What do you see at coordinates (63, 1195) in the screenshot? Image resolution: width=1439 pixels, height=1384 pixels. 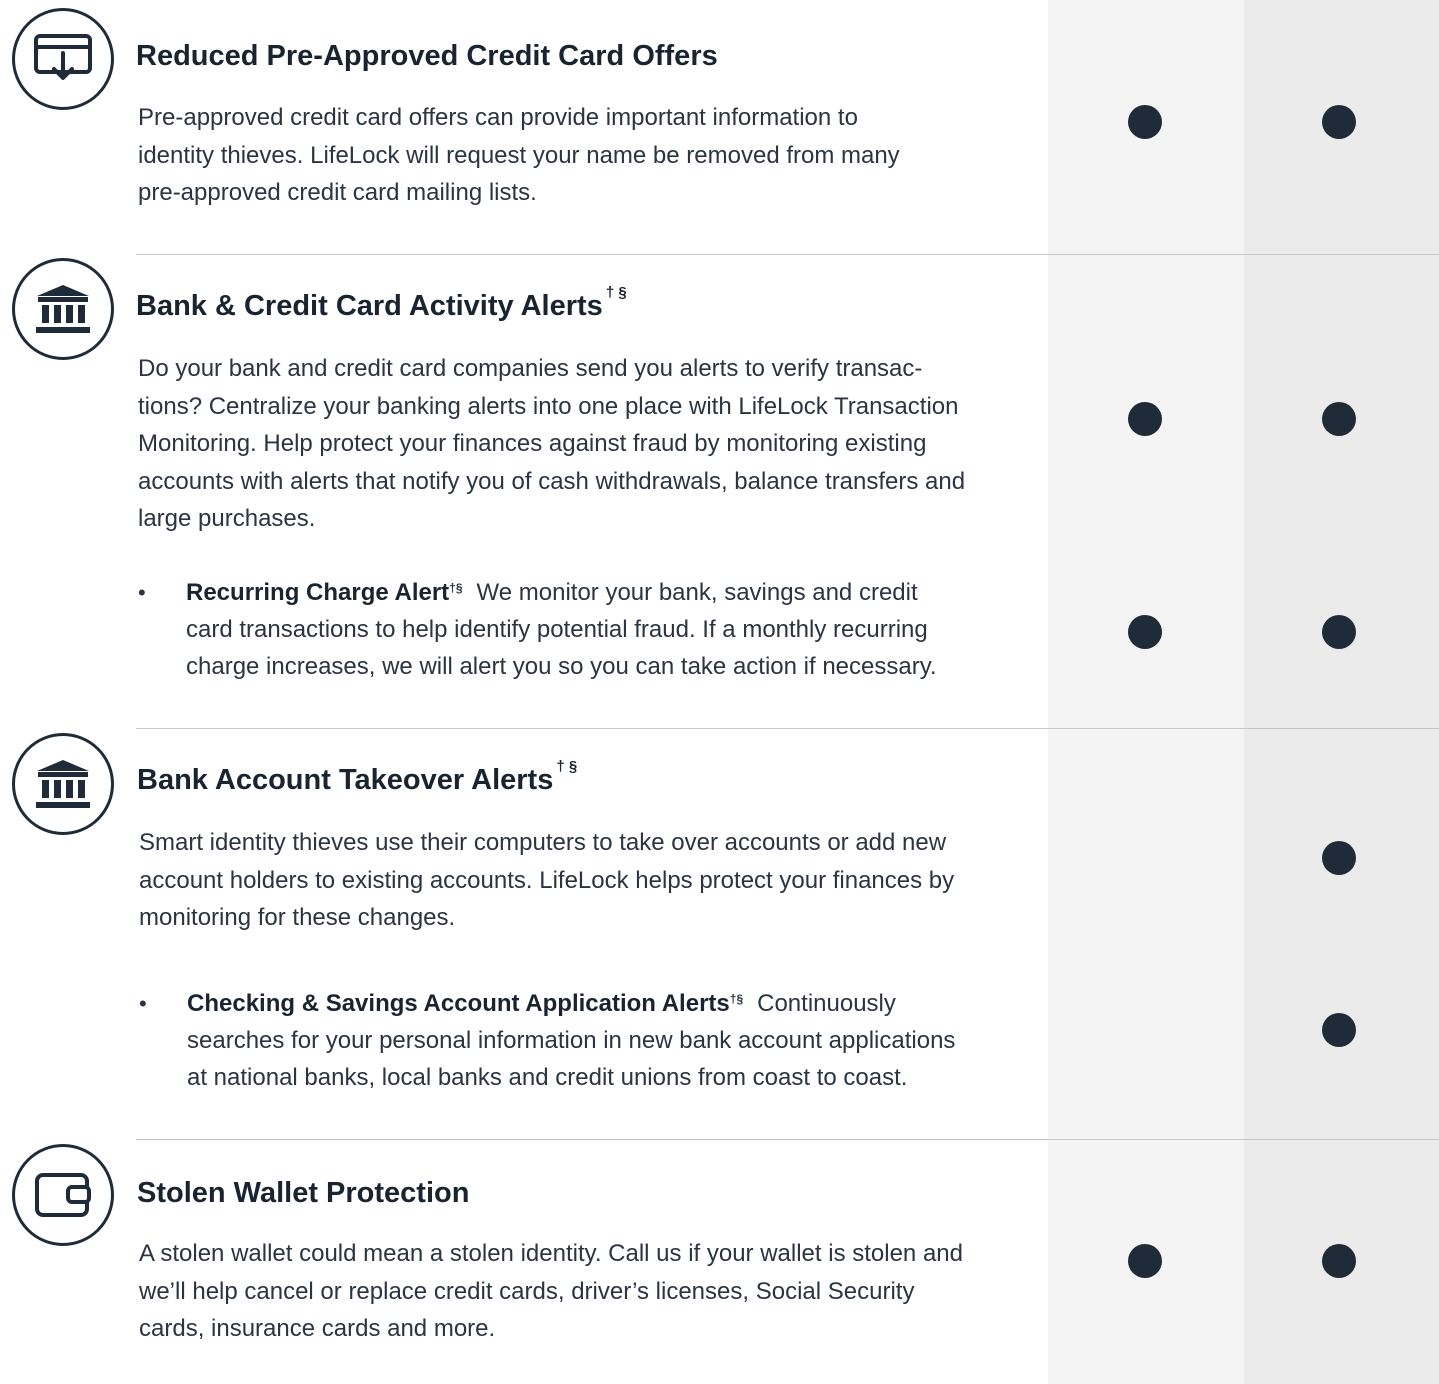 I see `wallet-icon` at bounding box center [63, 1195].